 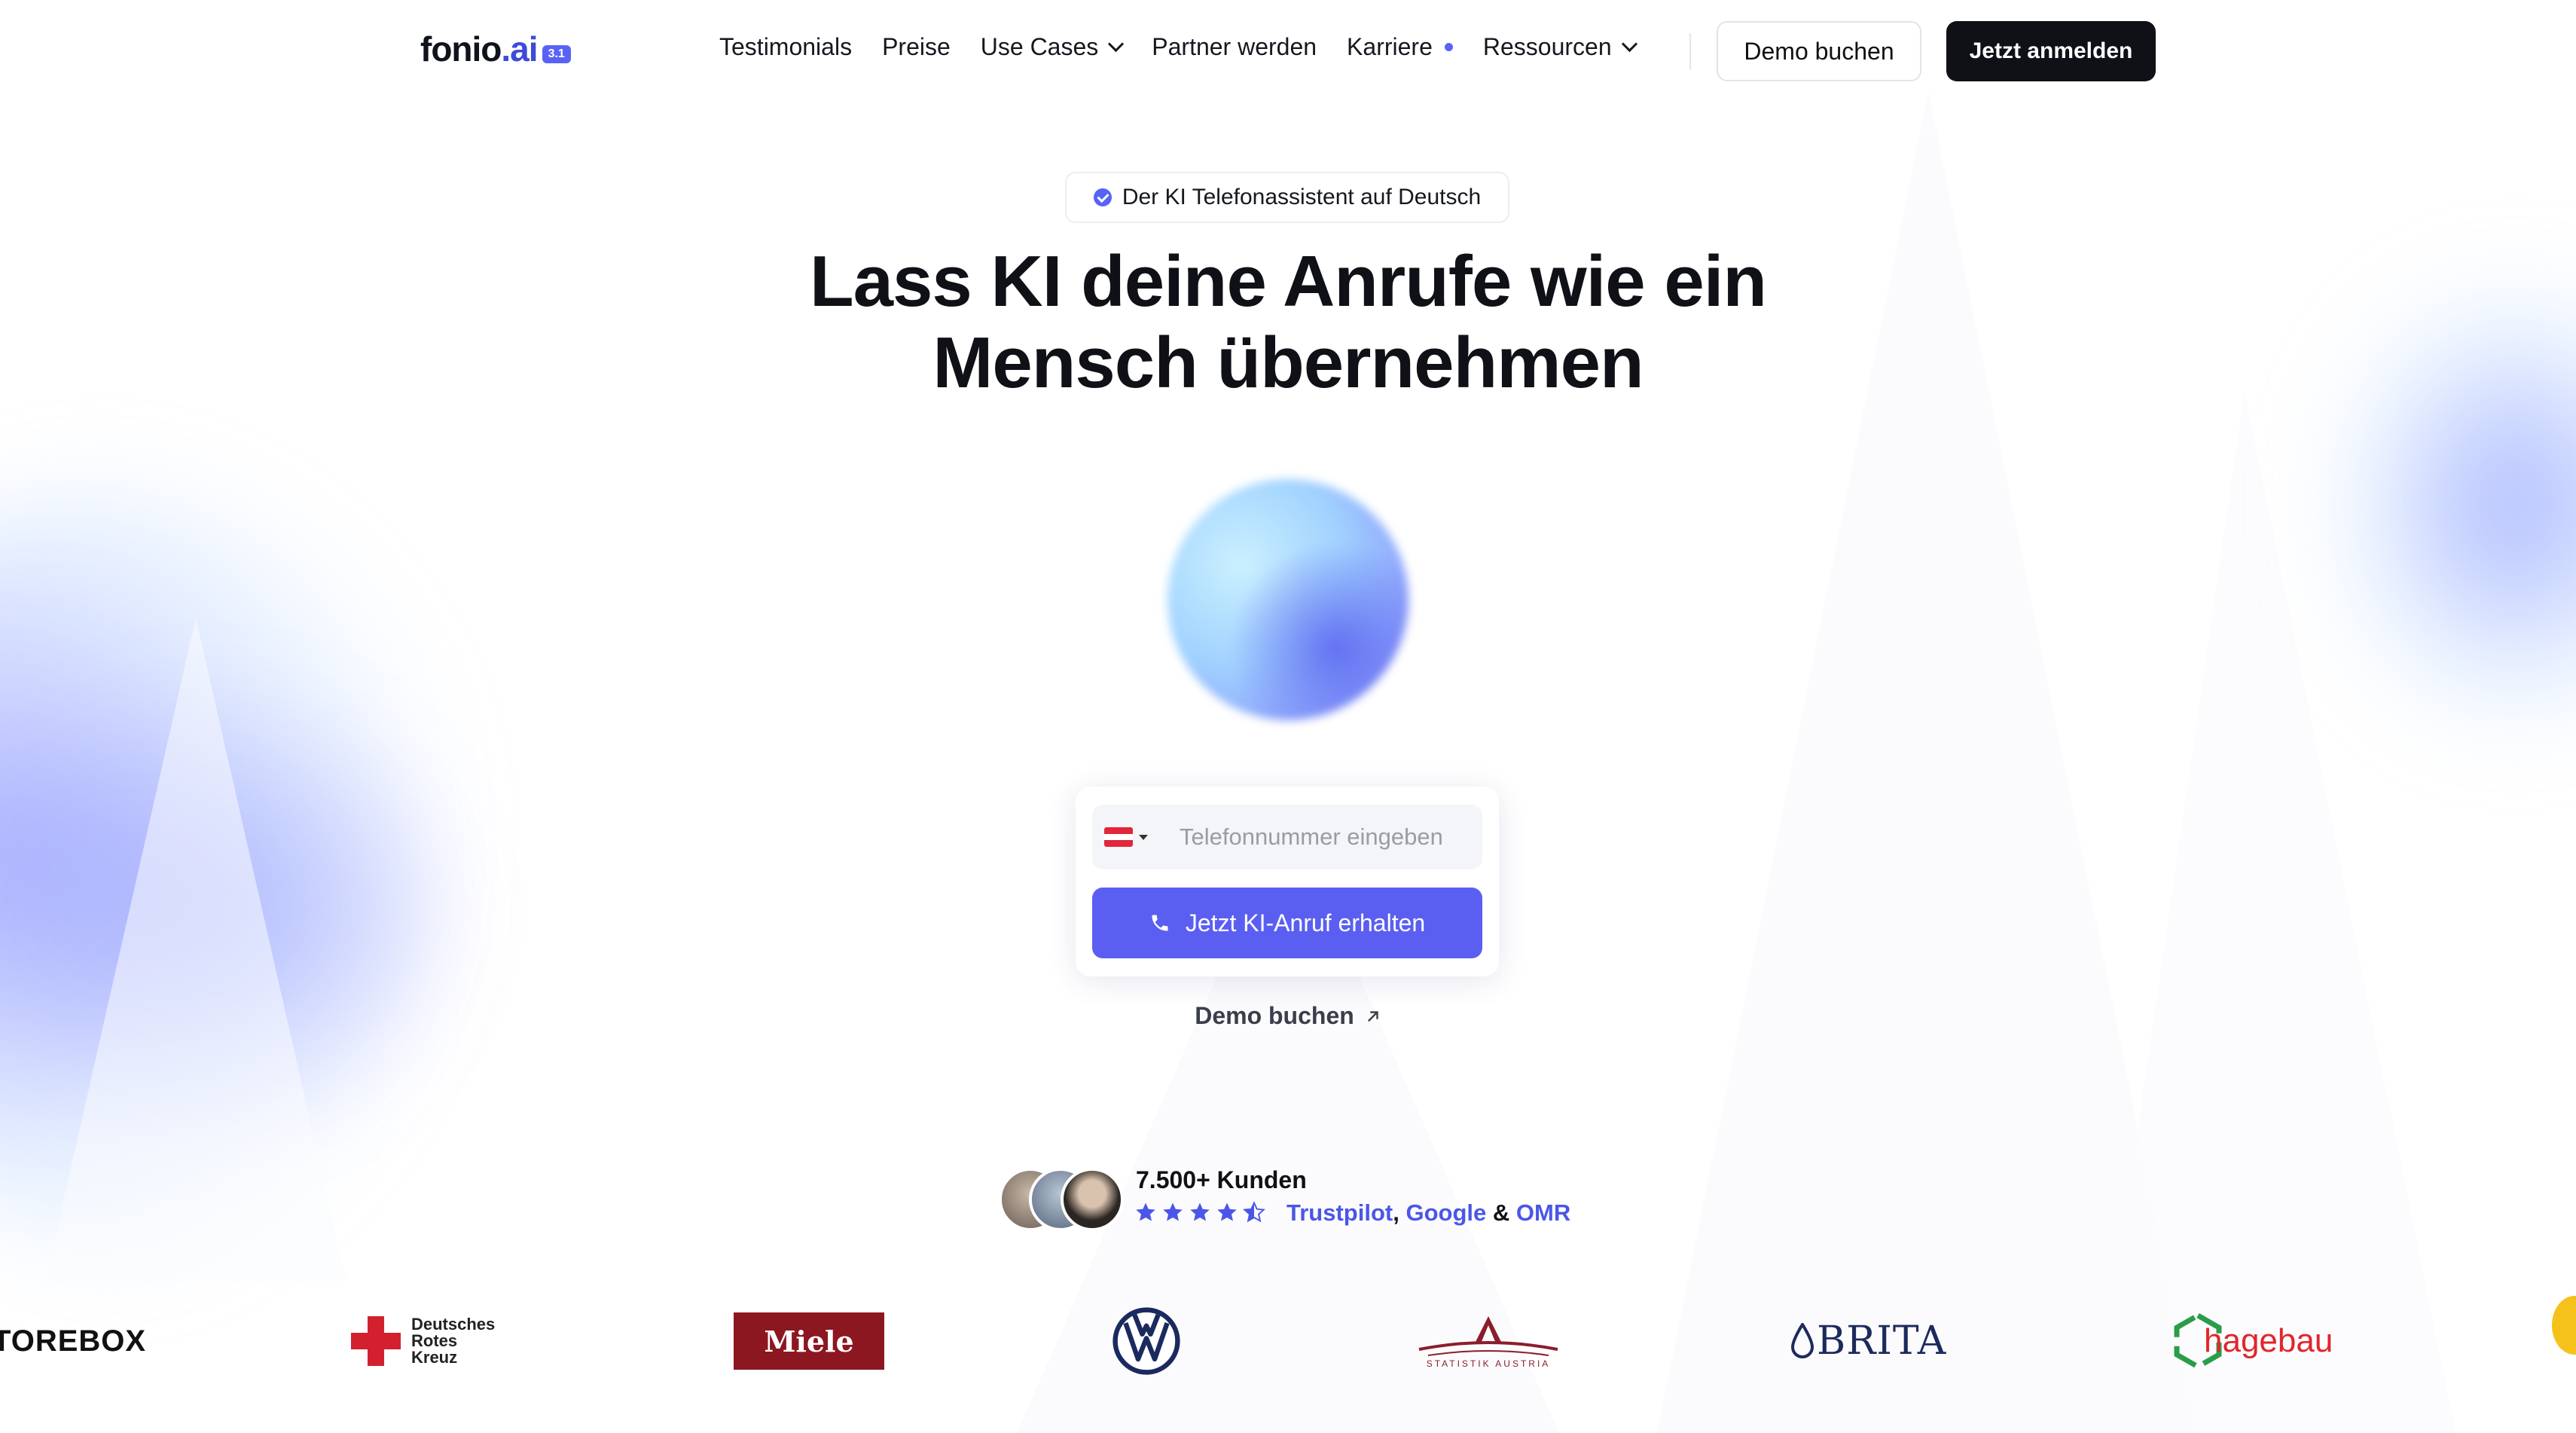 I want to click on review-sources: Trustpilot, Google & OMR, so click(x=1428, y=1213).